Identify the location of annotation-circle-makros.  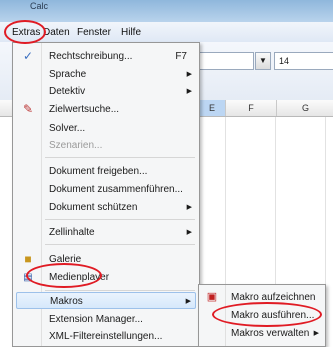
(64, 275).